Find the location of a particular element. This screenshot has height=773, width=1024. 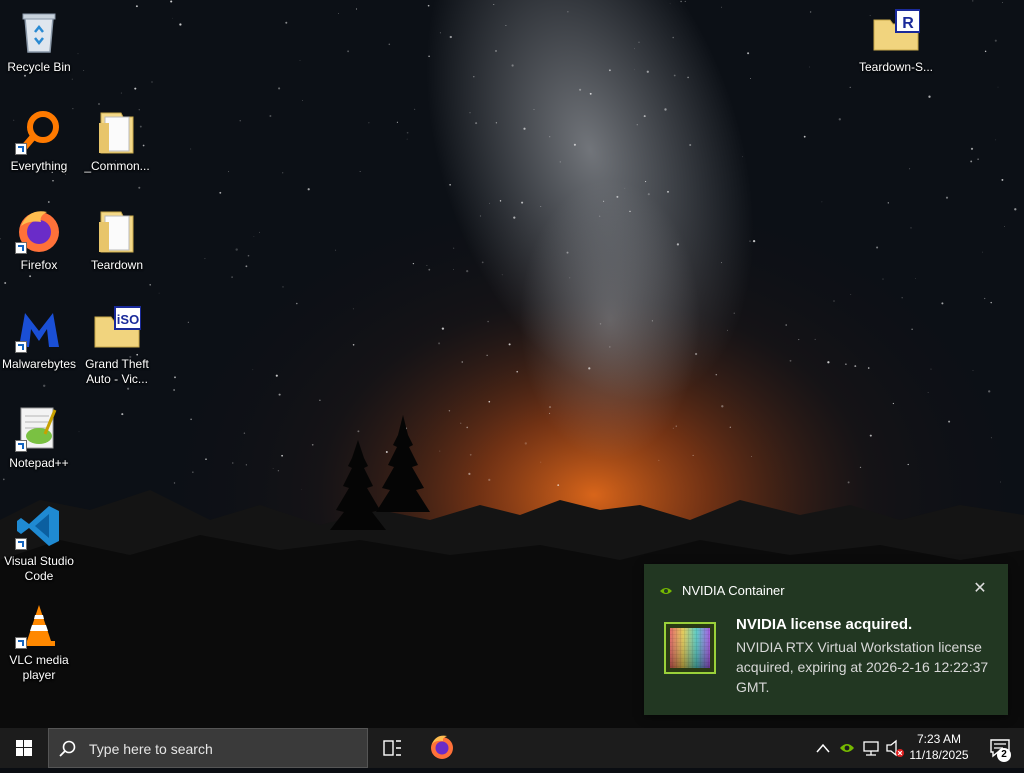

nvidia-gpu-icon is located at coordinates (690, 648).